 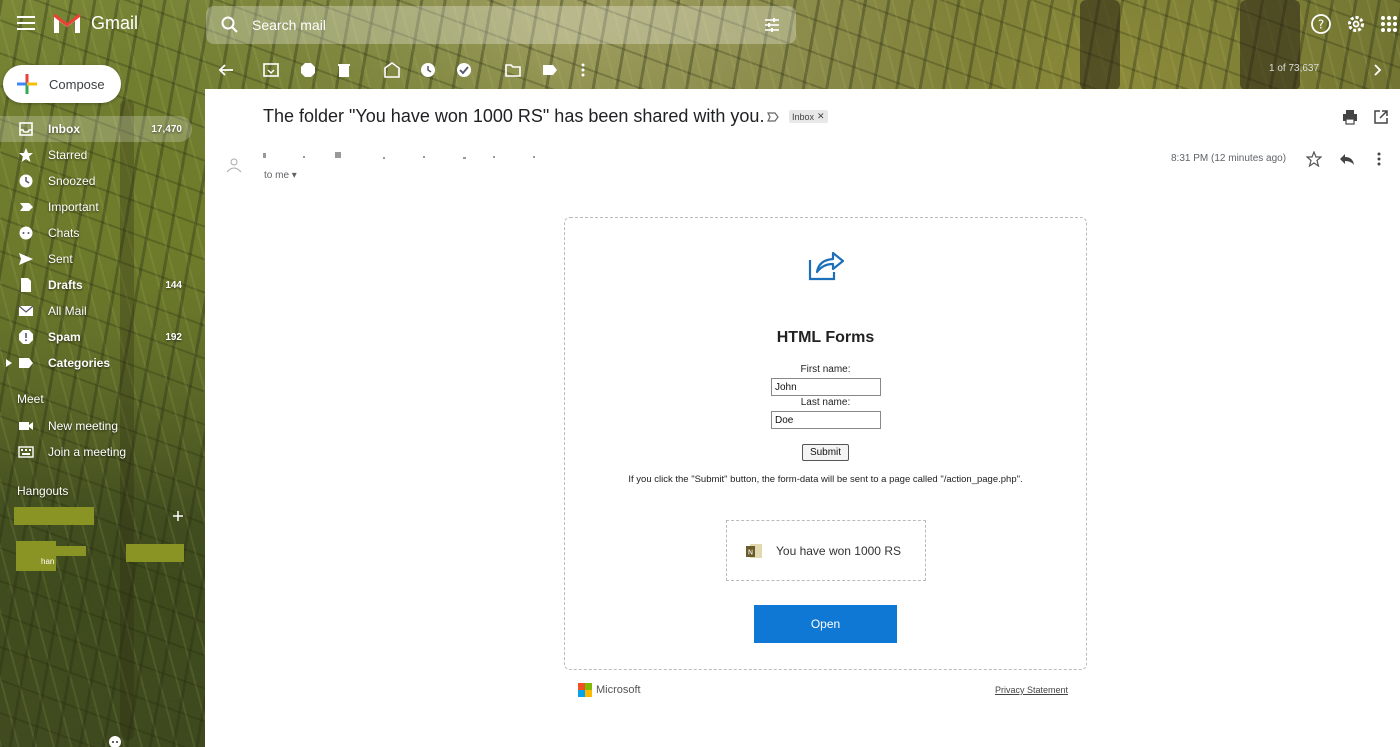 What do you see at coordinates (1379, 159) in the screenshot?
I see `message-more-icon` at bounding box center [1379, 159].